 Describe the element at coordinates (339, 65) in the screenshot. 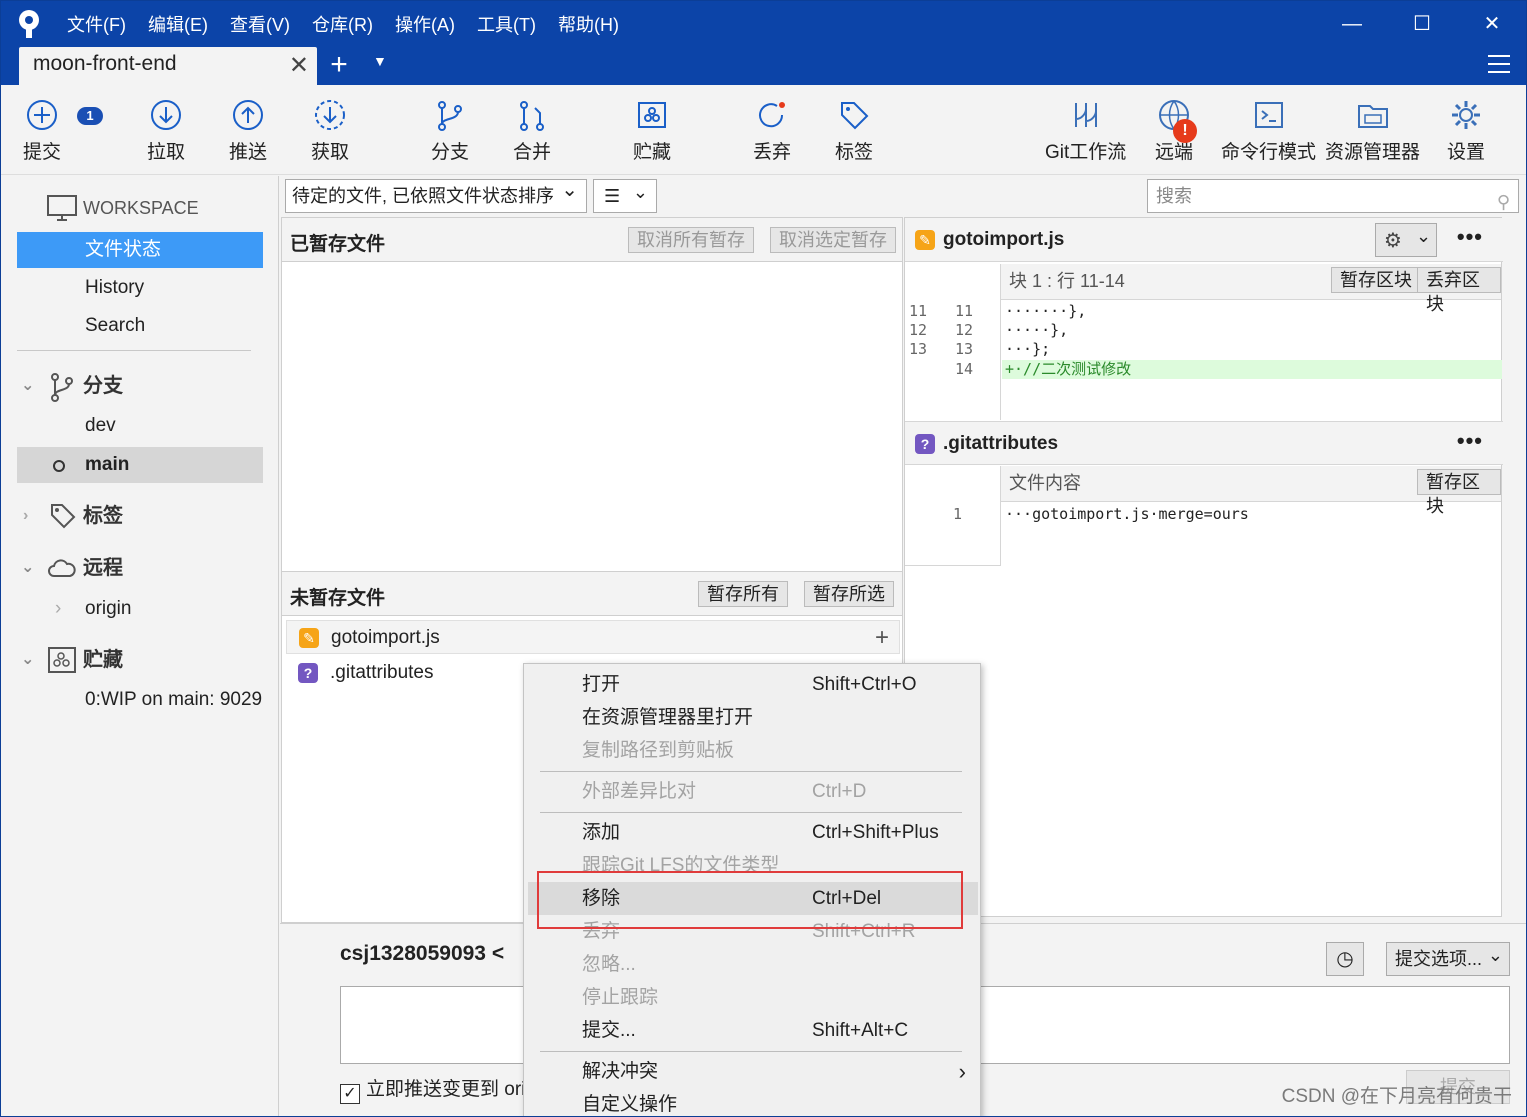

I see `new-tab-button: +` at that location.